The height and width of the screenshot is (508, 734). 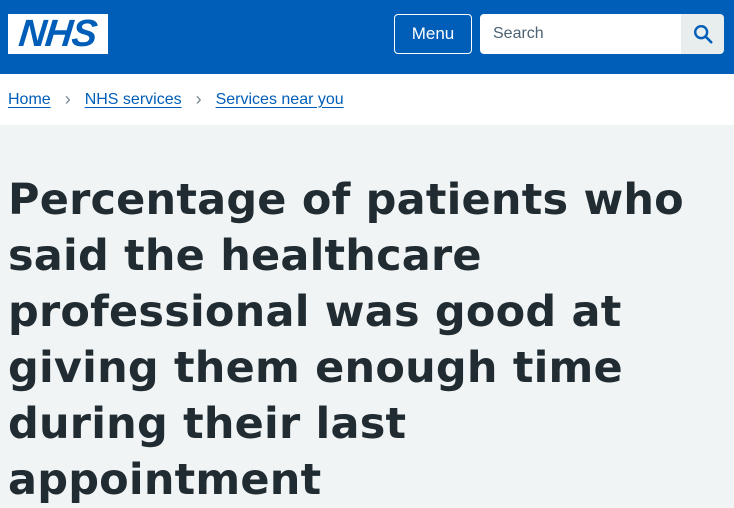 What do you see at coordinates (280, 100) in the screenshot?
I see `breadcrumb-services-near-you-link: Services near you` at bounding box center [280, 100].